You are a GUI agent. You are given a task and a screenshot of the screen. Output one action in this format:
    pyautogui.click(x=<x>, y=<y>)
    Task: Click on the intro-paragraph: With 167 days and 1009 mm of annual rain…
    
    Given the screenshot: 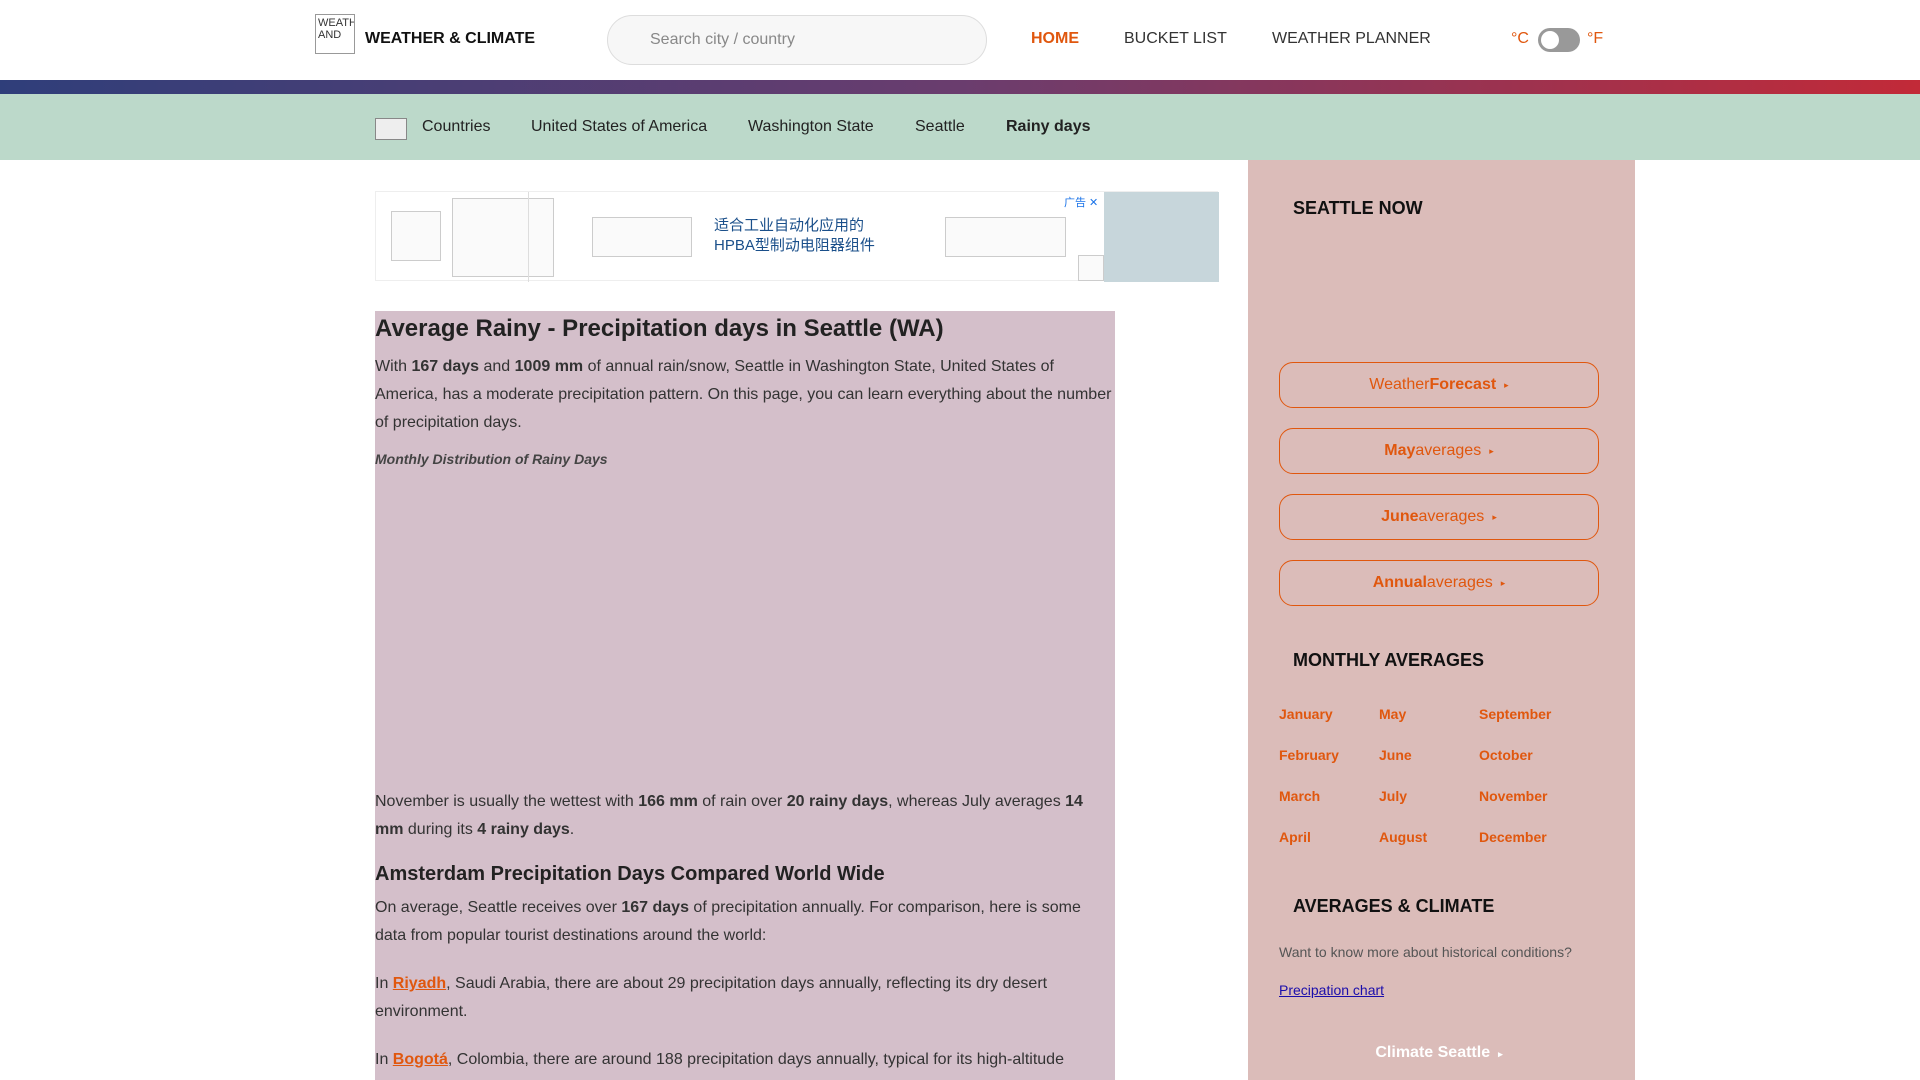 What is the action you would take?
    pyautogui.click(x=743, y=394)
    